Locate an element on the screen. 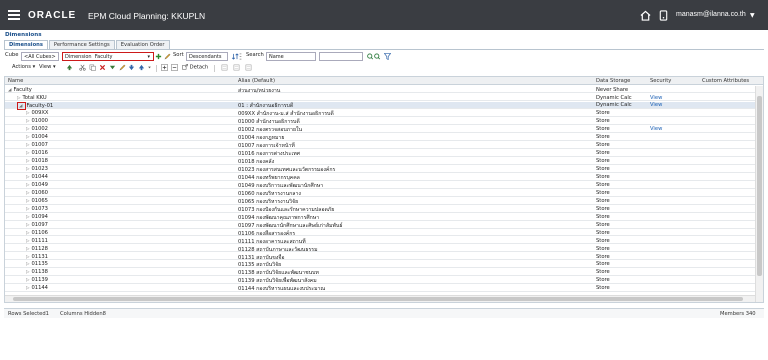 The image size is (768, 360). col-header-name: Name is located at coordinates (15, 81).